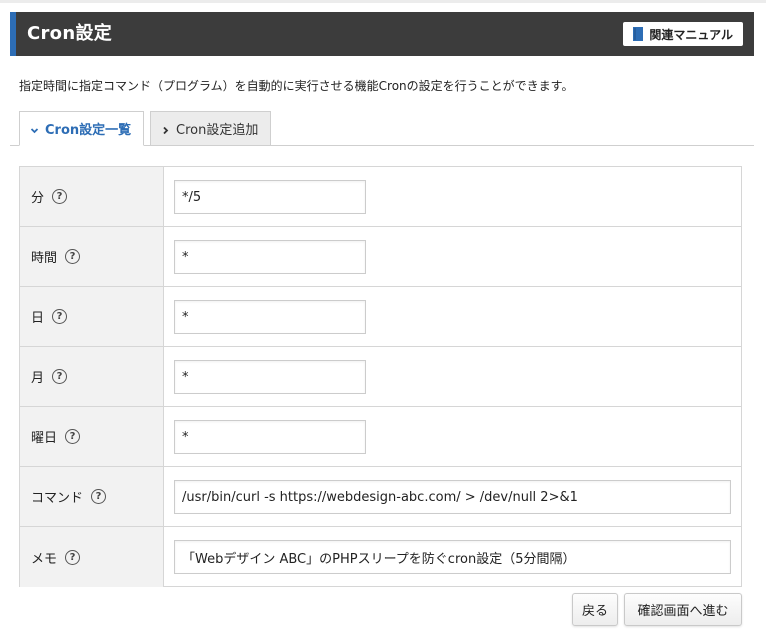  Describe the element at coordinates (638, 34) in the screenshot. I see `book-icon` at that location.